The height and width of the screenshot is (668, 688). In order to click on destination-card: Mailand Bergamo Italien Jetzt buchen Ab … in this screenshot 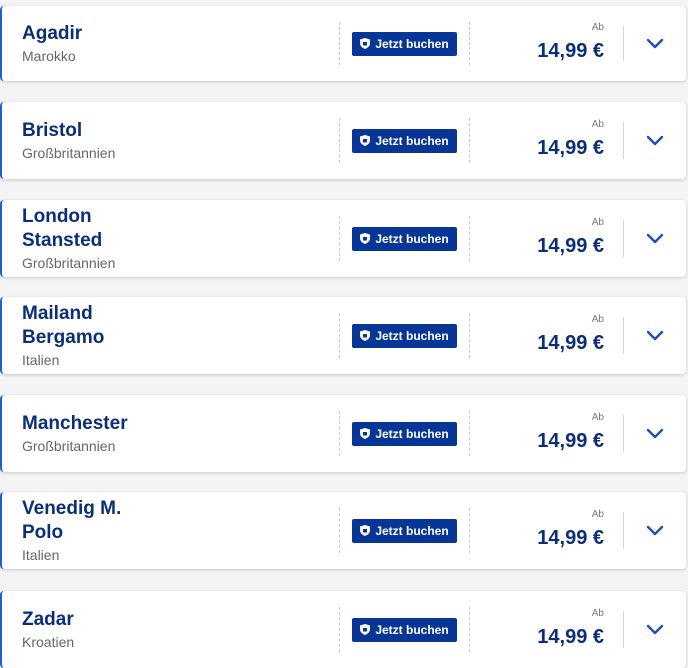, I will do `click(343, 335)`.